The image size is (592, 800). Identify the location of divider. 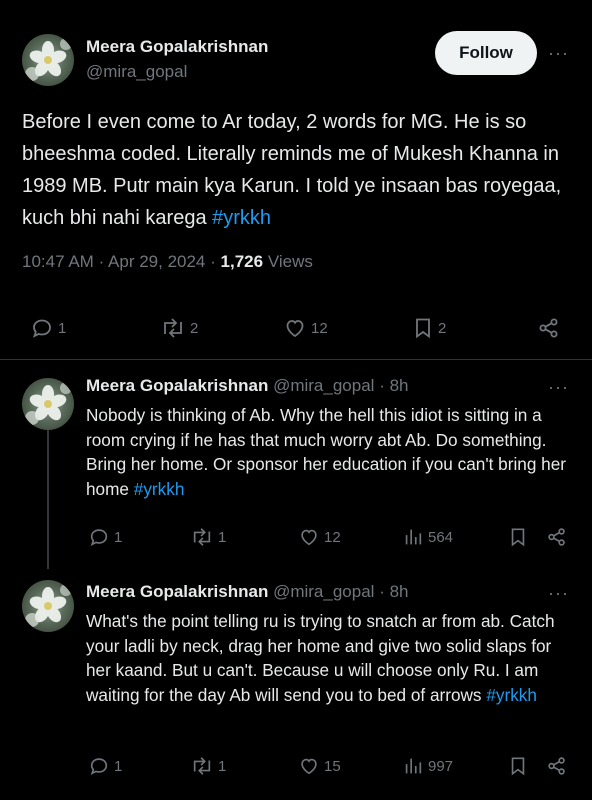
(296, 359).